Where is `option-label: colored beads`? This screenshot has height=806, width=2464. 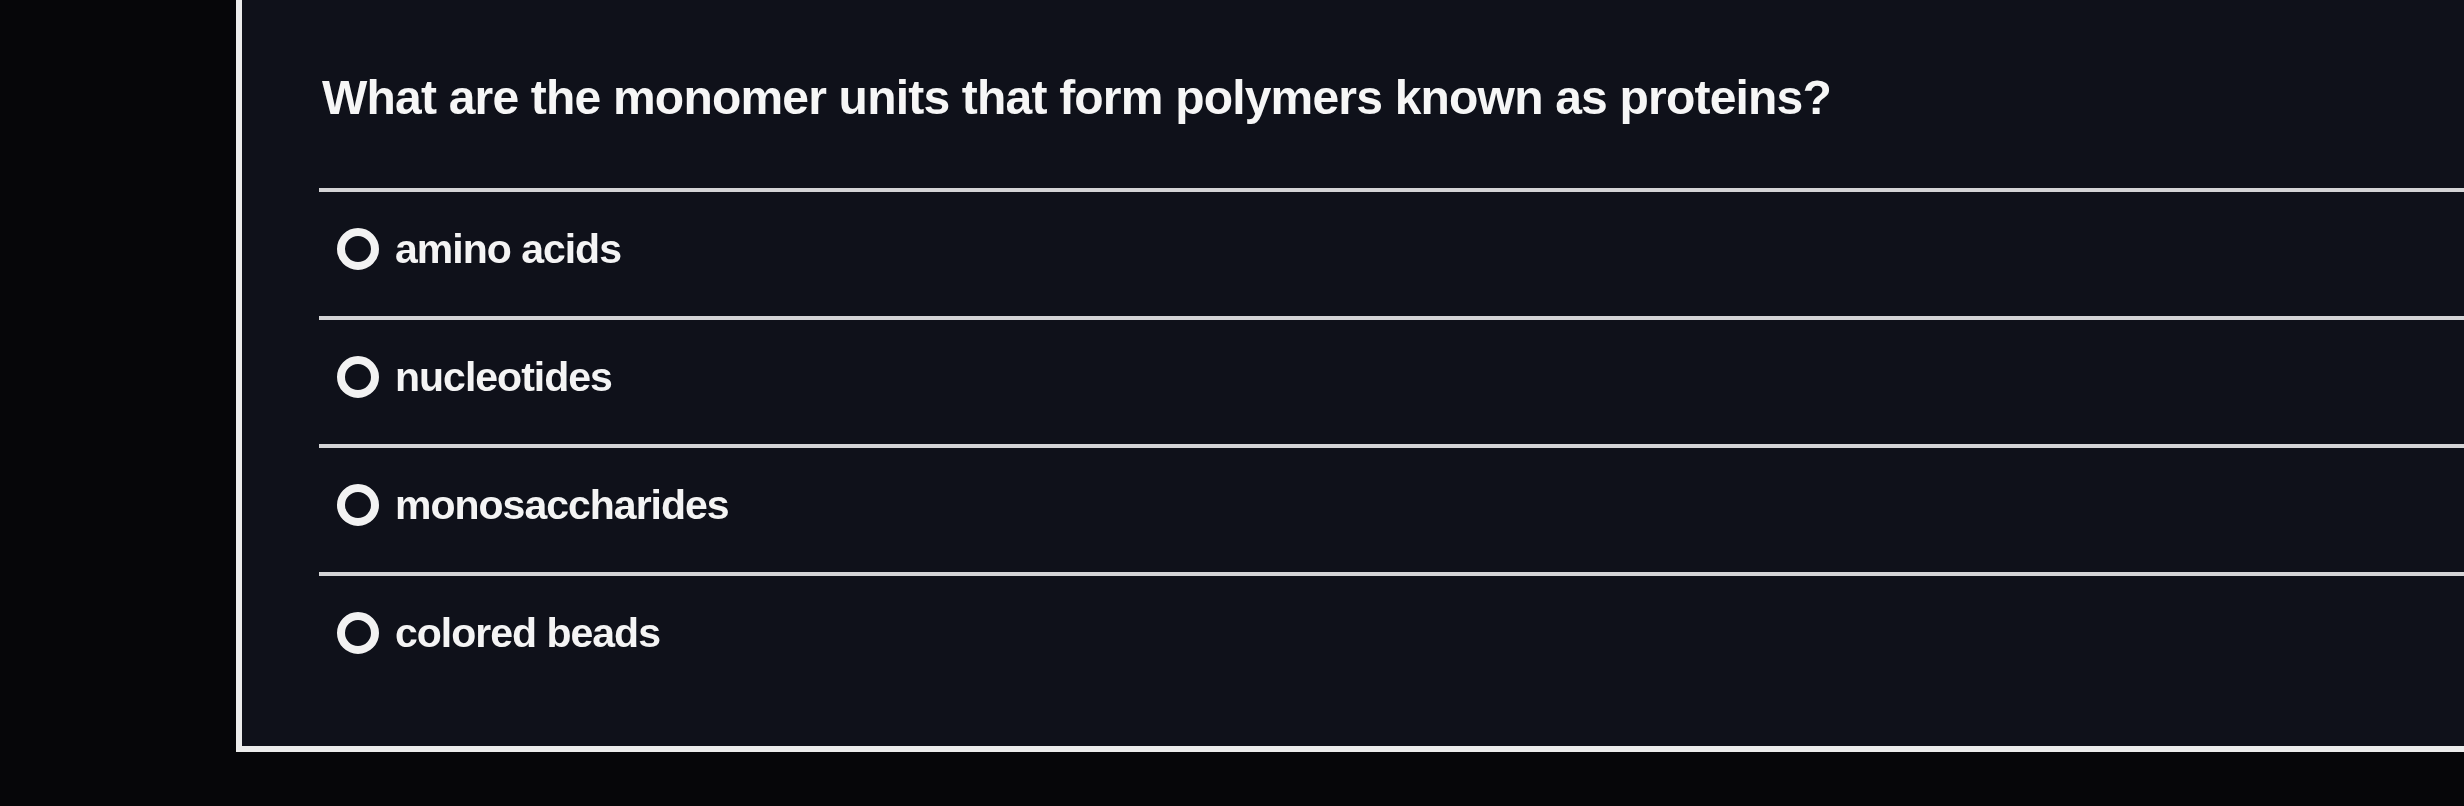 option-label: colored beads is located at coordinates (527, 633).